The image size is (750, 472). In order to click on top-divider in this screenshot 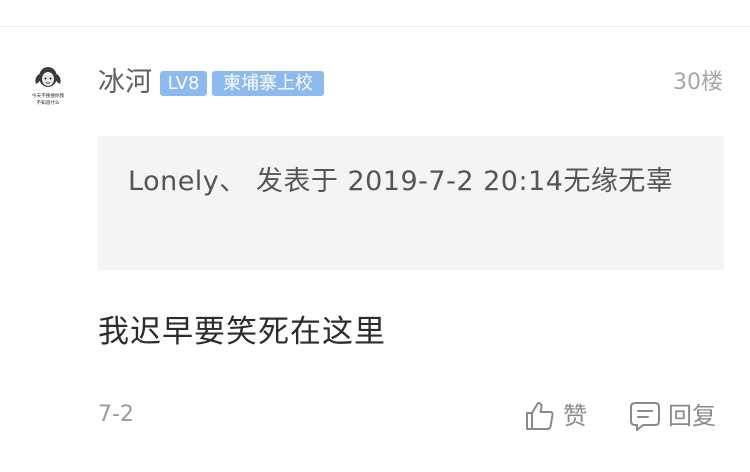, I will do `click(375, 26)`.